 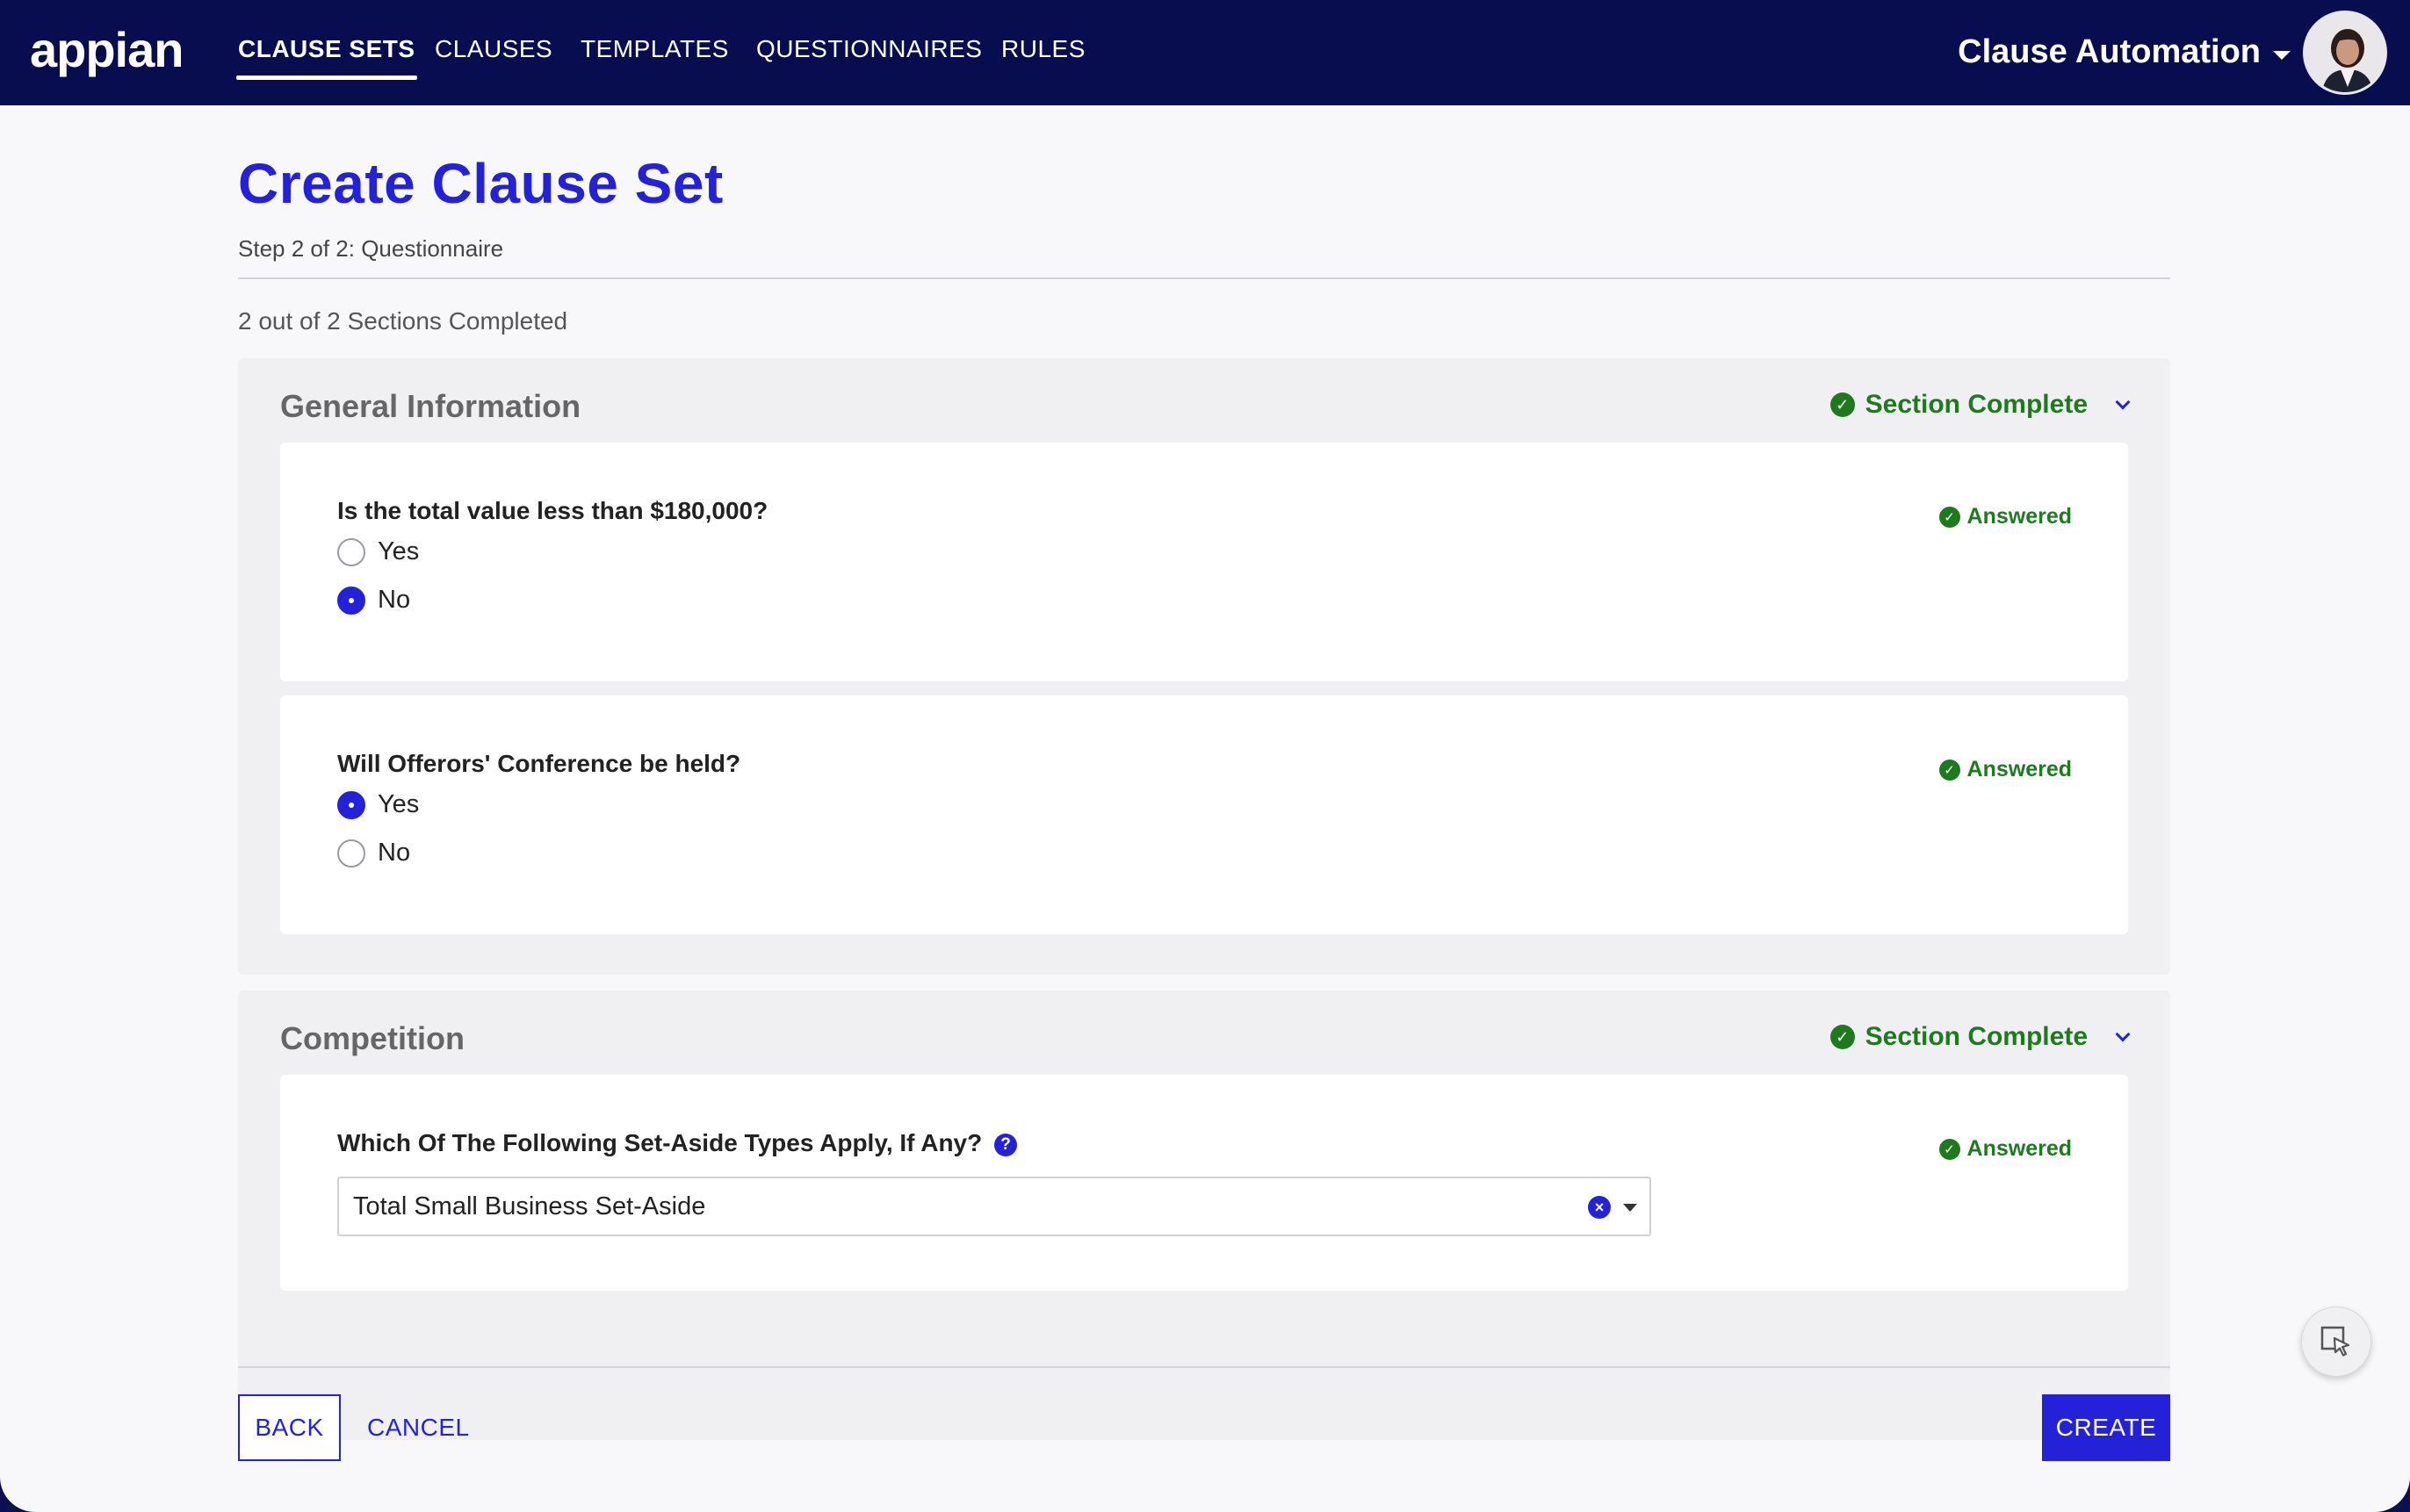 I want to click on app-switcher: Clause Automation, so click(x=2124, y=52).